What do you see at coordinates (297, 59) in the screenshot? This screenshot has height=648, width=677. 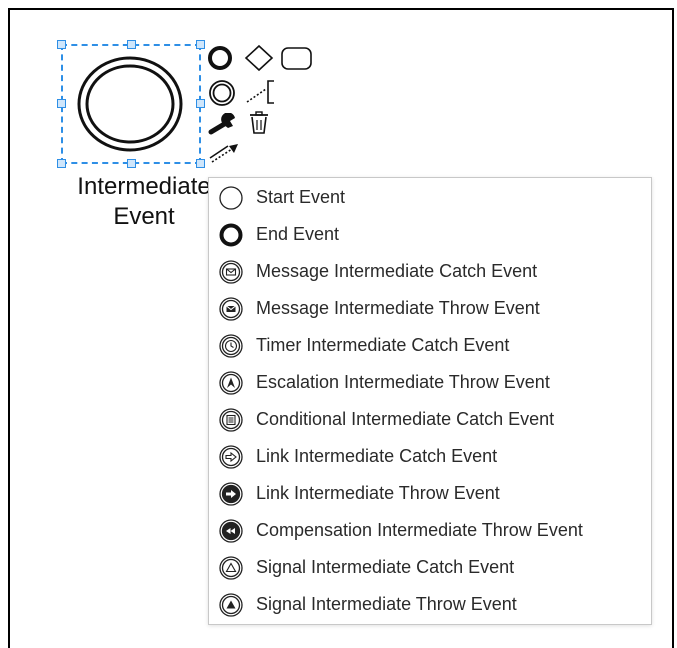 I see `task-tool-icon` at bounding box center [297, 59].